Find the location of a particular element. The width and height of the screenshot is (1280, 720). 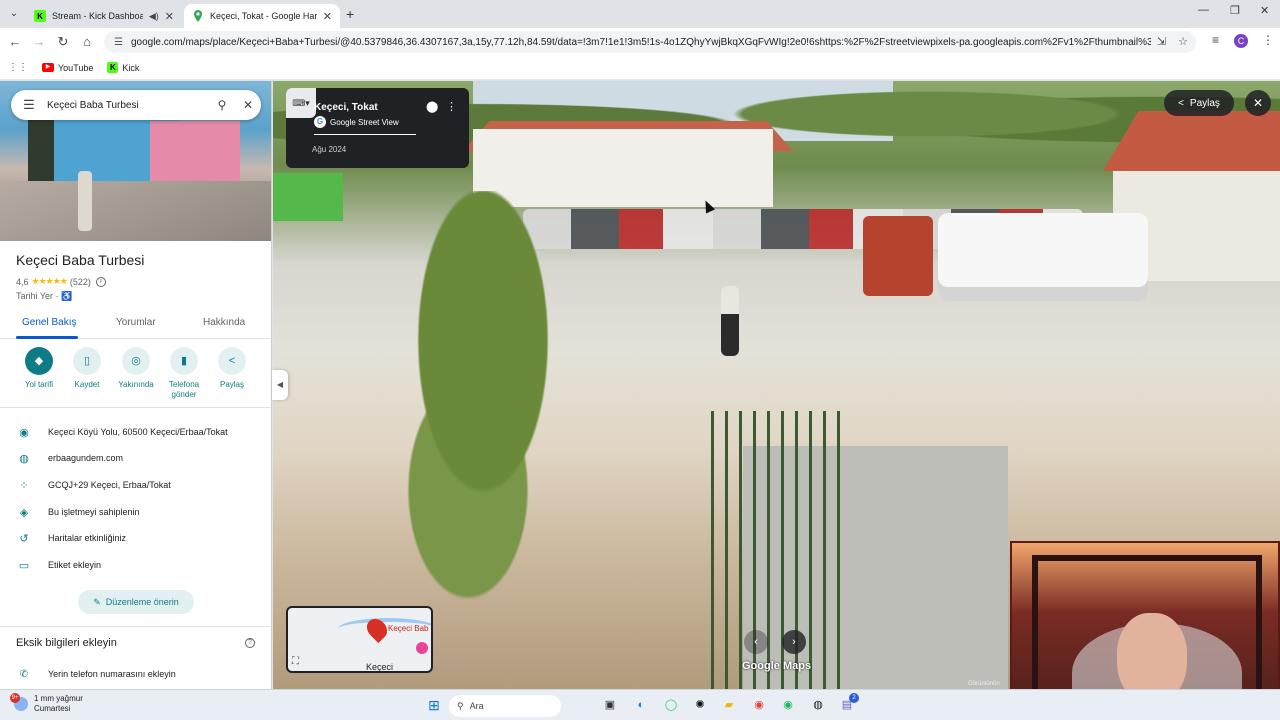

obs-icon: ◍ is located at coordinates (818, 705).